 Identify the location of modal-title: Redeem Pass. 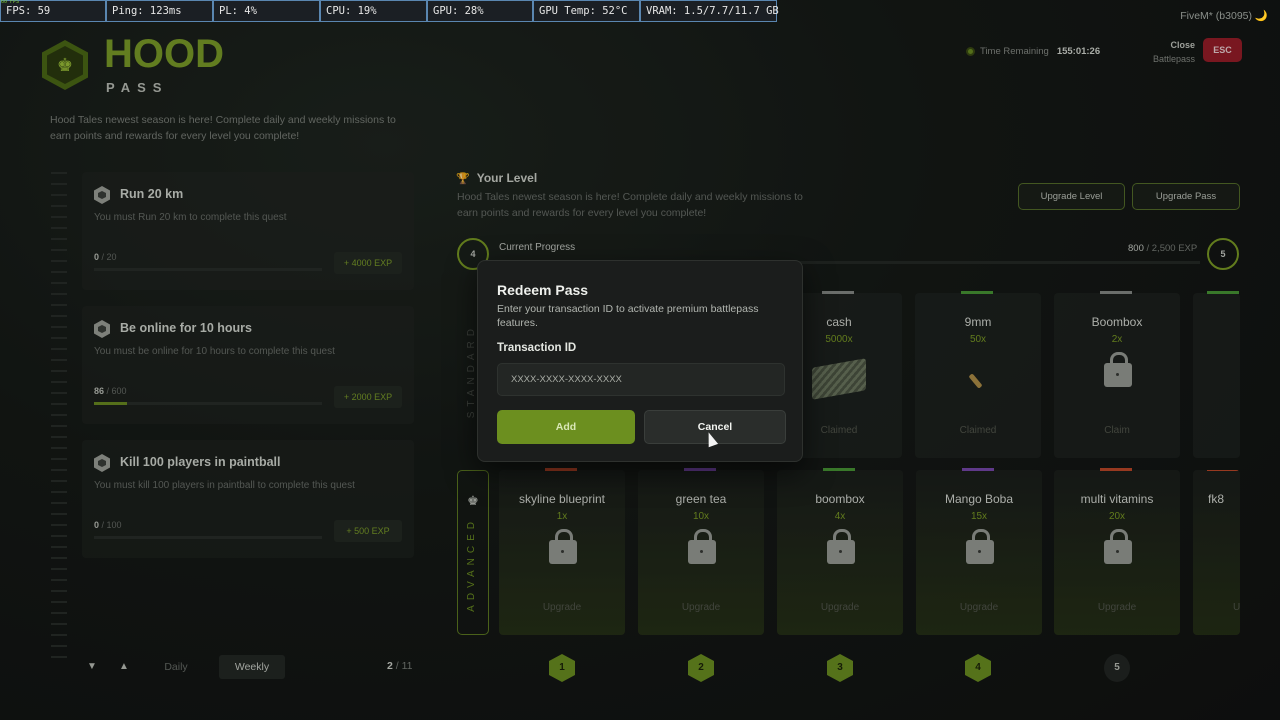
(543, 290).